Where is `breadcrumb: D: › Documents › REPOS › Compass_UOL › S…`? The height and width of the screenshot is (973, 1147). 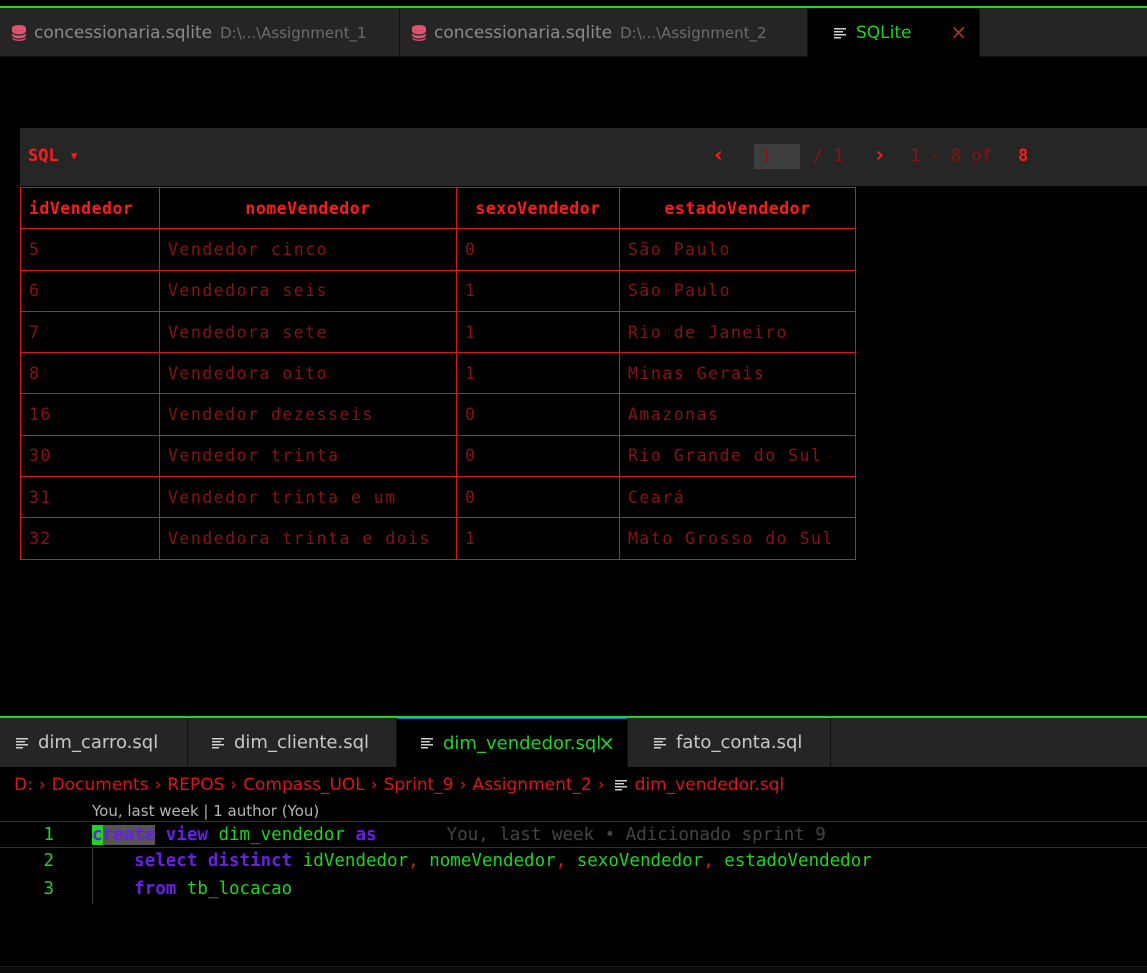
breadcrumb: D: › Documents › REPOS › Compass_UOL › S… is located at coordinates (399, 785).